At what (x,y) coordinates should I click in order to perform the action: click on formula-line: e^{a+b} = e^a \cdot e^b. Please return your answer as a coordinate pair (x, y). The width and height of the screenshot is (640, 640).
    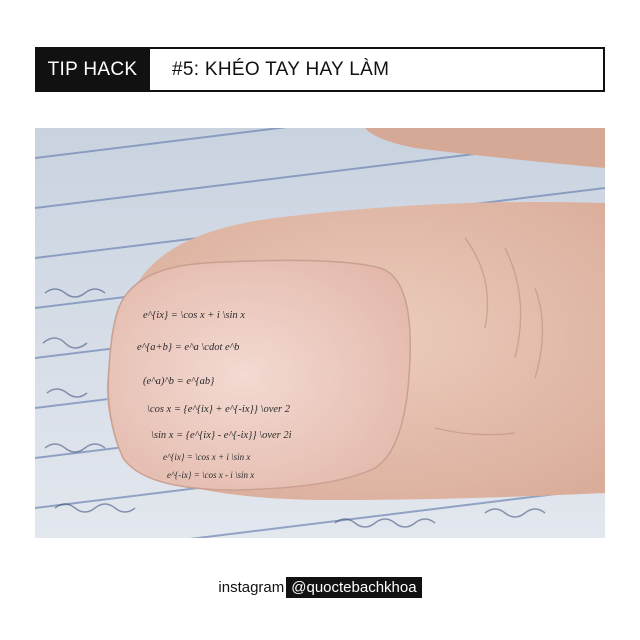
    Looking at the image, I should click on (188, 347).